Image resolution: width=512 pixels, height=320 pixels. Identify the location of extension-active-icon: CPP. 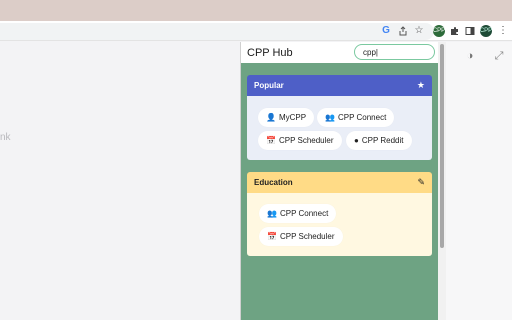
(439, 31).